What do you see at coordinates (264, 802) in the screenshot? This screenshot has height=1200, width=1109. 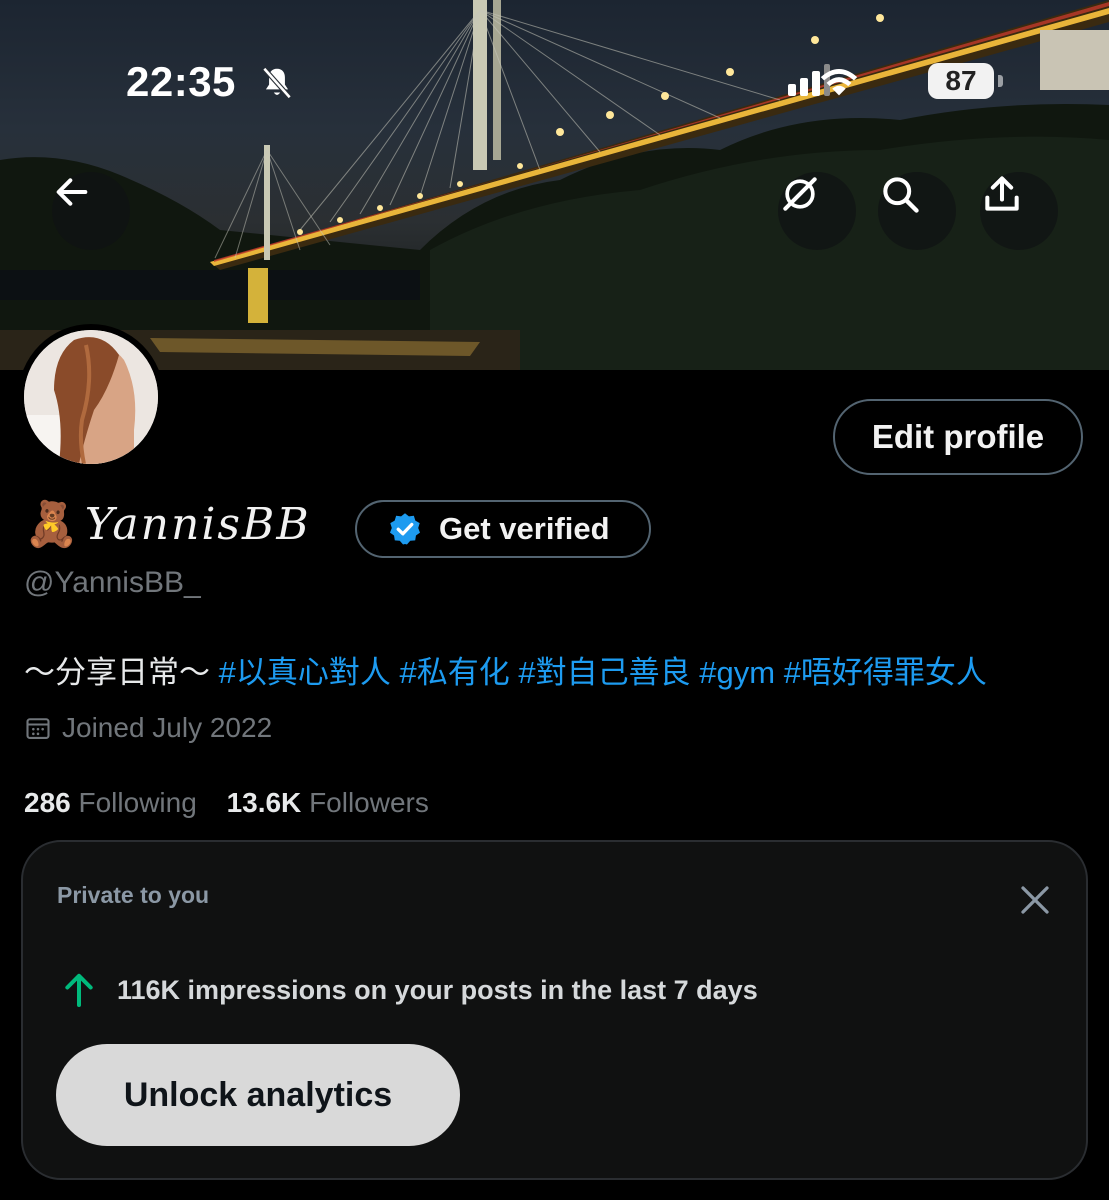 I see `followers-count: 13.6K` at bounding box center [264, 802].